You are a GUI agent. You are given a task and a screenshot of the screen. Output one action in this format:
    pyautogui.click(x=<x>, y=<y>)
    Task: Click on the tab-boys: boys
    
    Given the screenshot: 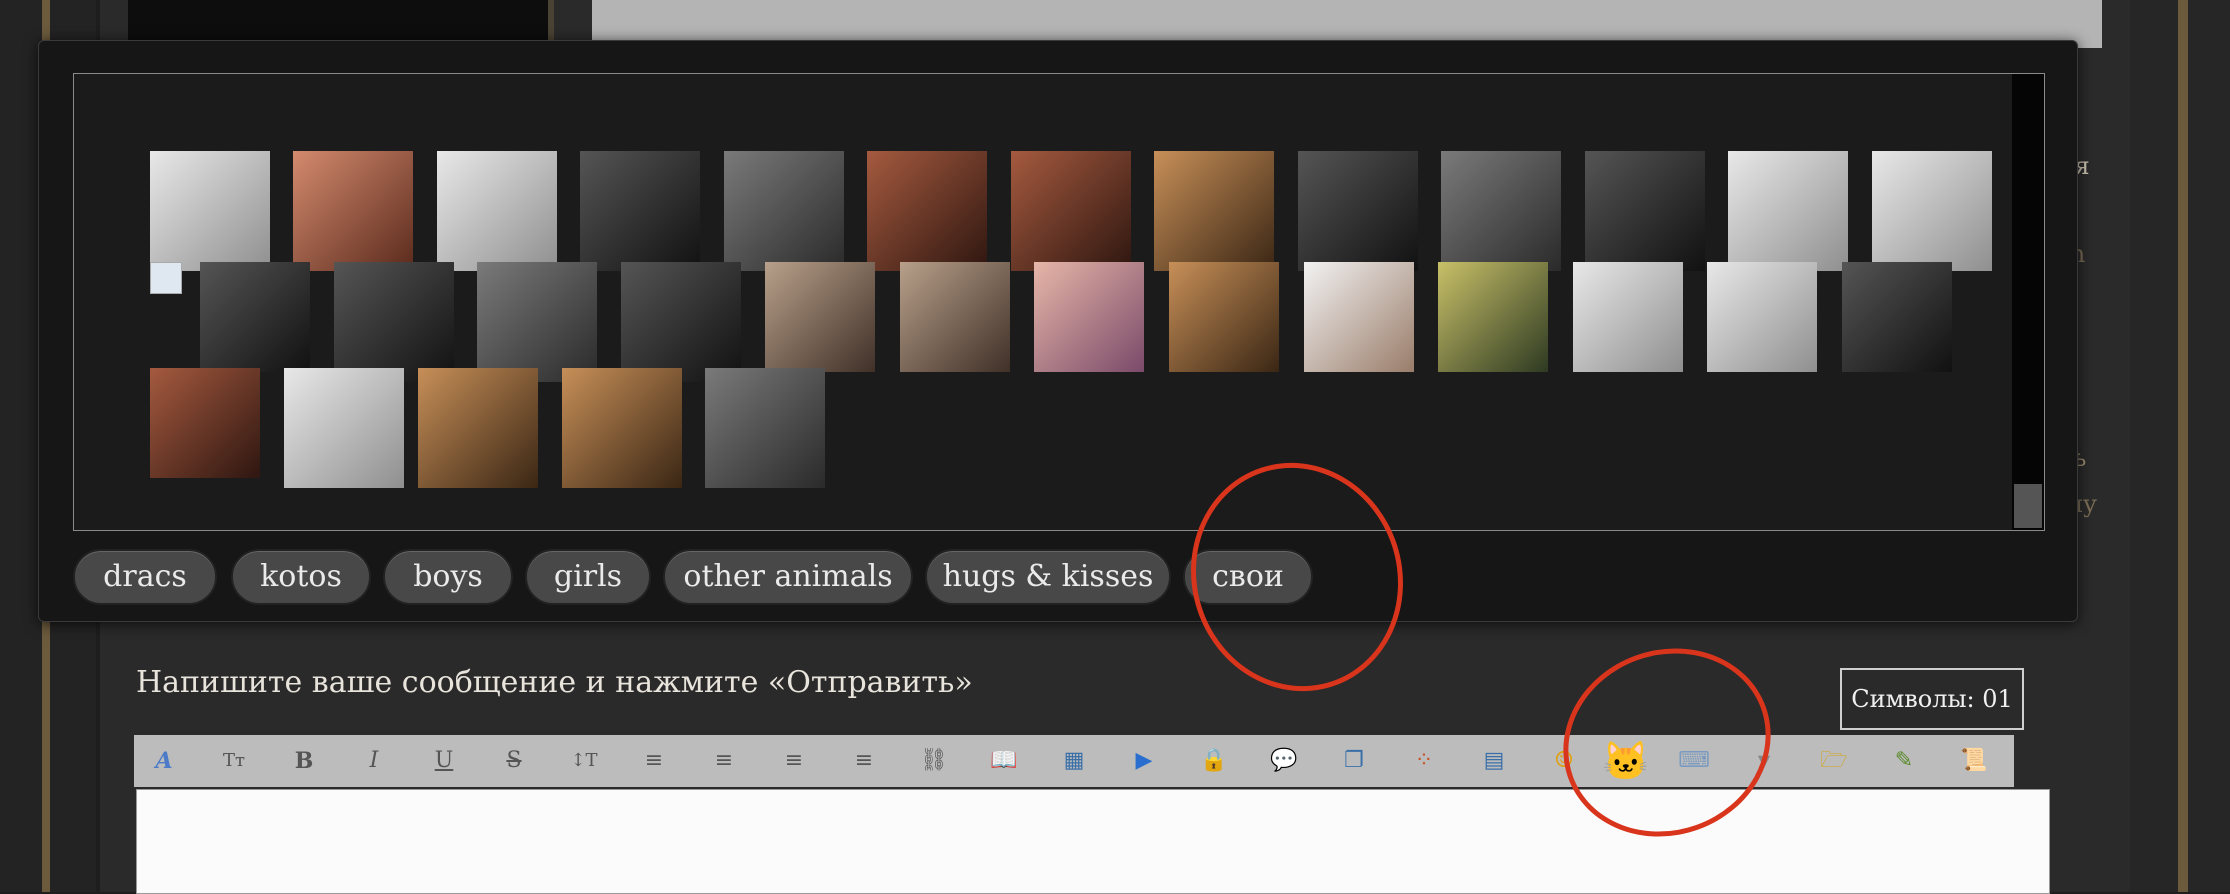 What is the action you would take?
    pyautogui.click(x=448, y=577)
    